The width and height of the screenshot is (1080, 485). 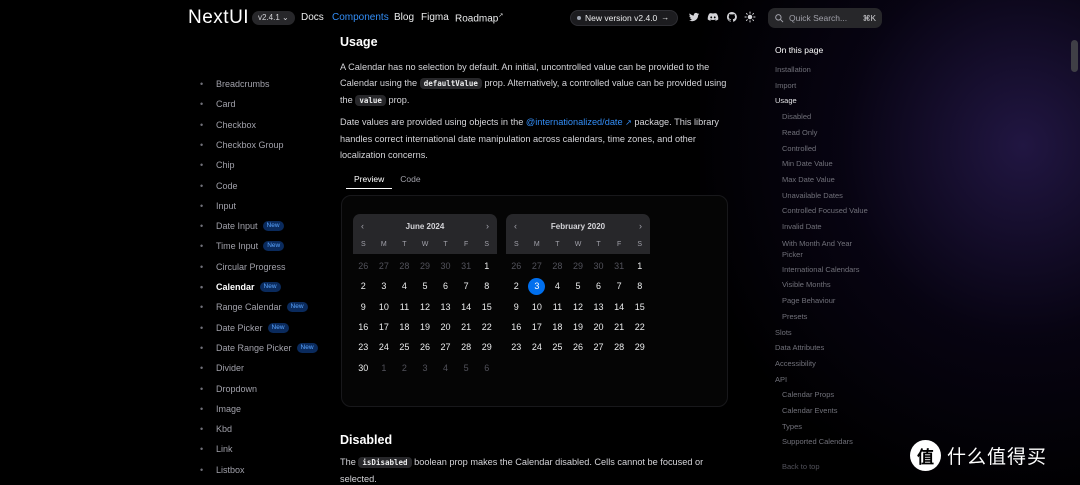 What do you see at coordinates (786, 100) in the screenshot?
I see `toc-item-usage: Usage` at bounding box center [786, 100].